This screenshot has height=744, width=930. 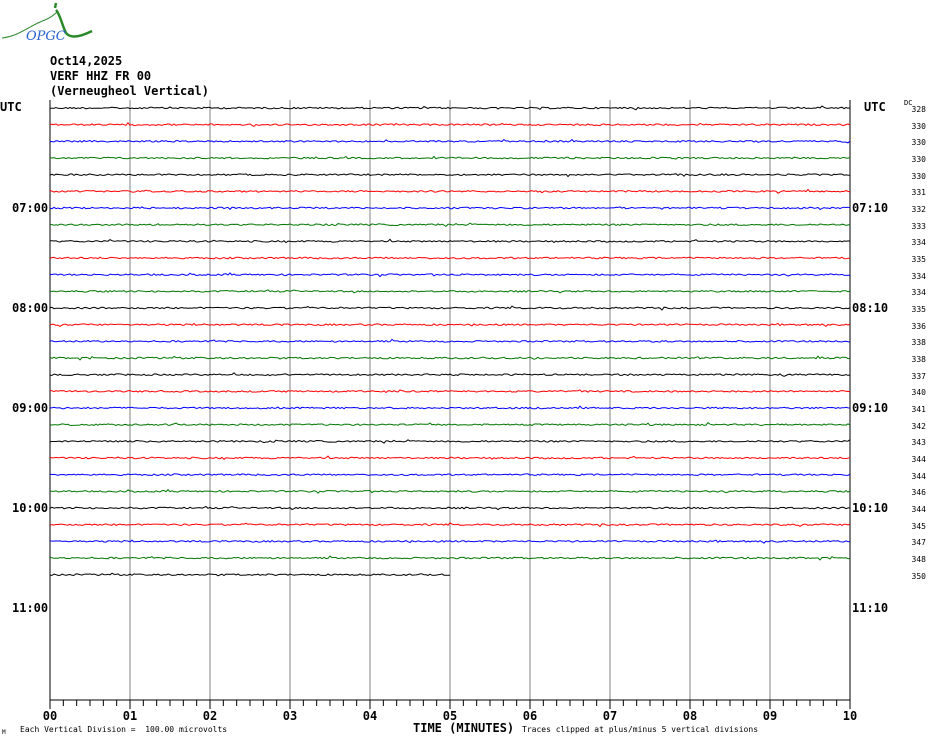 What do you see at coordinates (50, 716) in the screenshot?
I see `x-tick-label: 00` at bounding box center [50, 716].